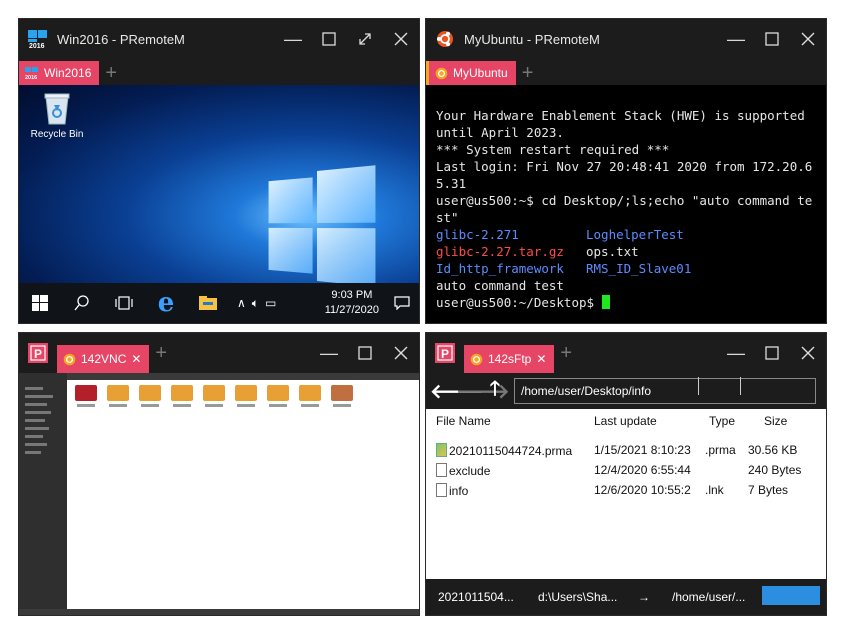 The width and height of the screenshot is (845, 635). Describe the element at coordinates (457, 391) in the screenshot. I see `back-arrow-icon: 🡐` at that location.